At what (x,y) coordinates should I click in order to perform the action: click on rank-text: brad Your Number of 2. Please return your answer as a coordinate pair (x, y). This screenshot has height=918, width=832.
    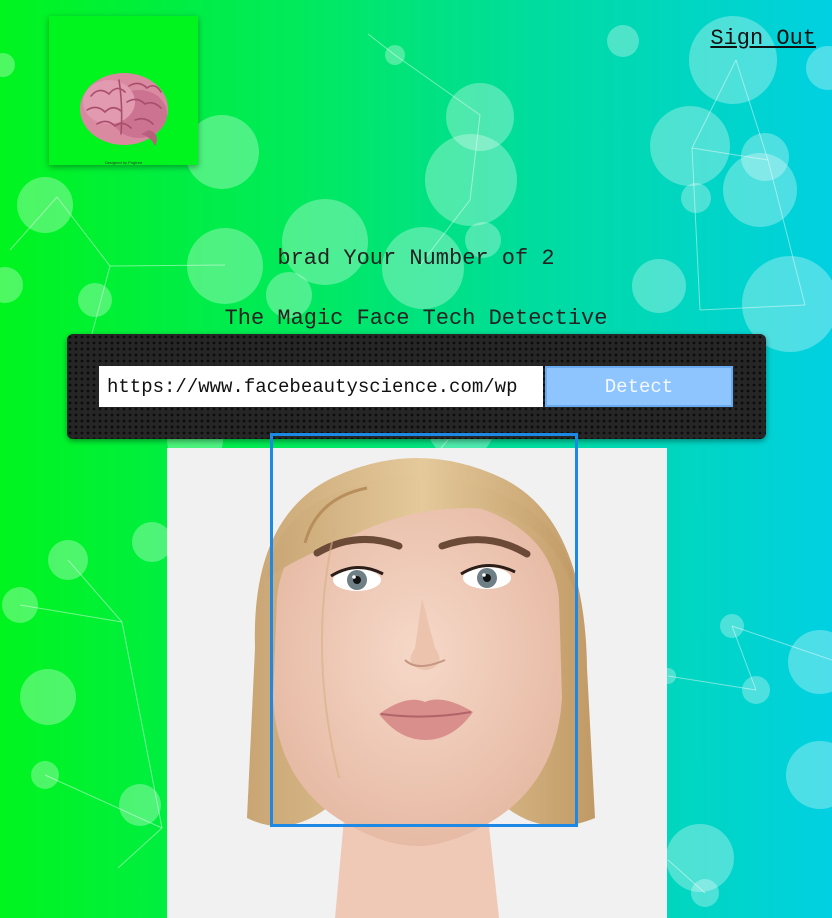
    Looking at the image, I should click on (416, 258).